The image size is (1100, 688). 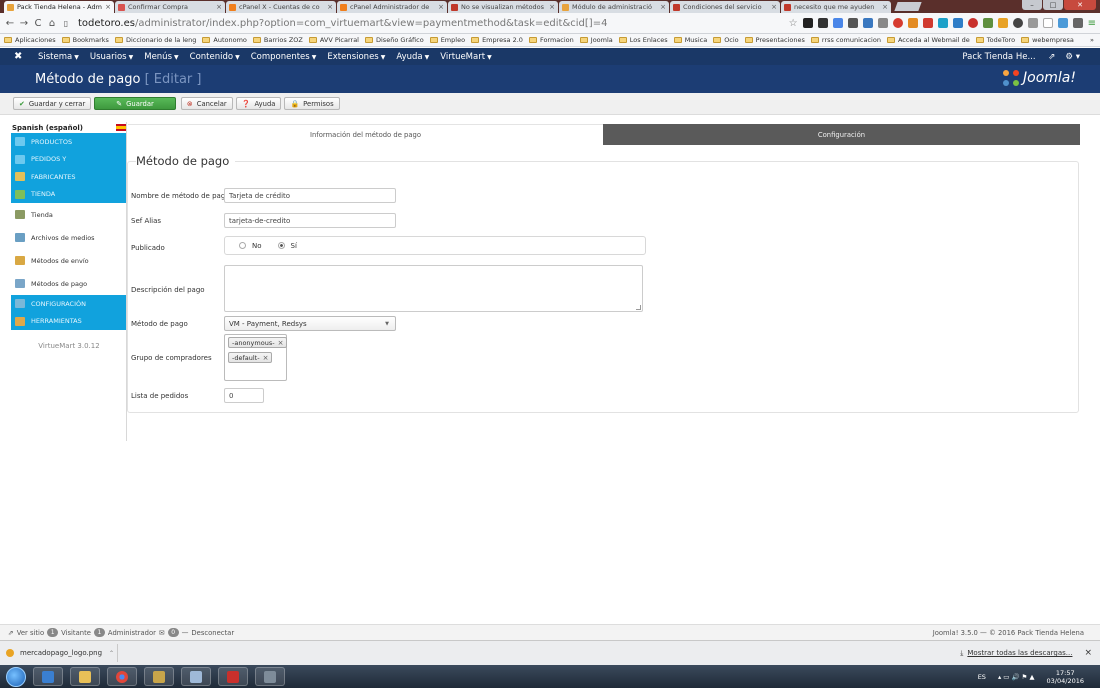 I want to click on published-no-radio, so click(x=242, y=245).